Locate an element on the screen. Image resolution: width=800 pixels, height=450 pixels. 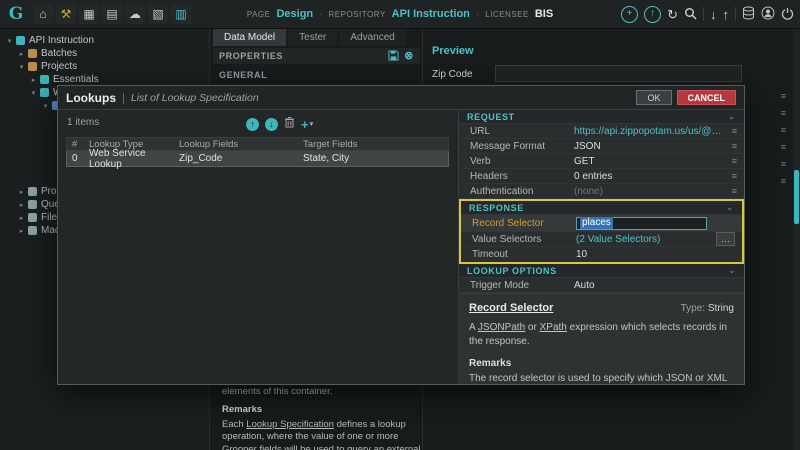
column-header-index: # is located at coordinates (78, 144).